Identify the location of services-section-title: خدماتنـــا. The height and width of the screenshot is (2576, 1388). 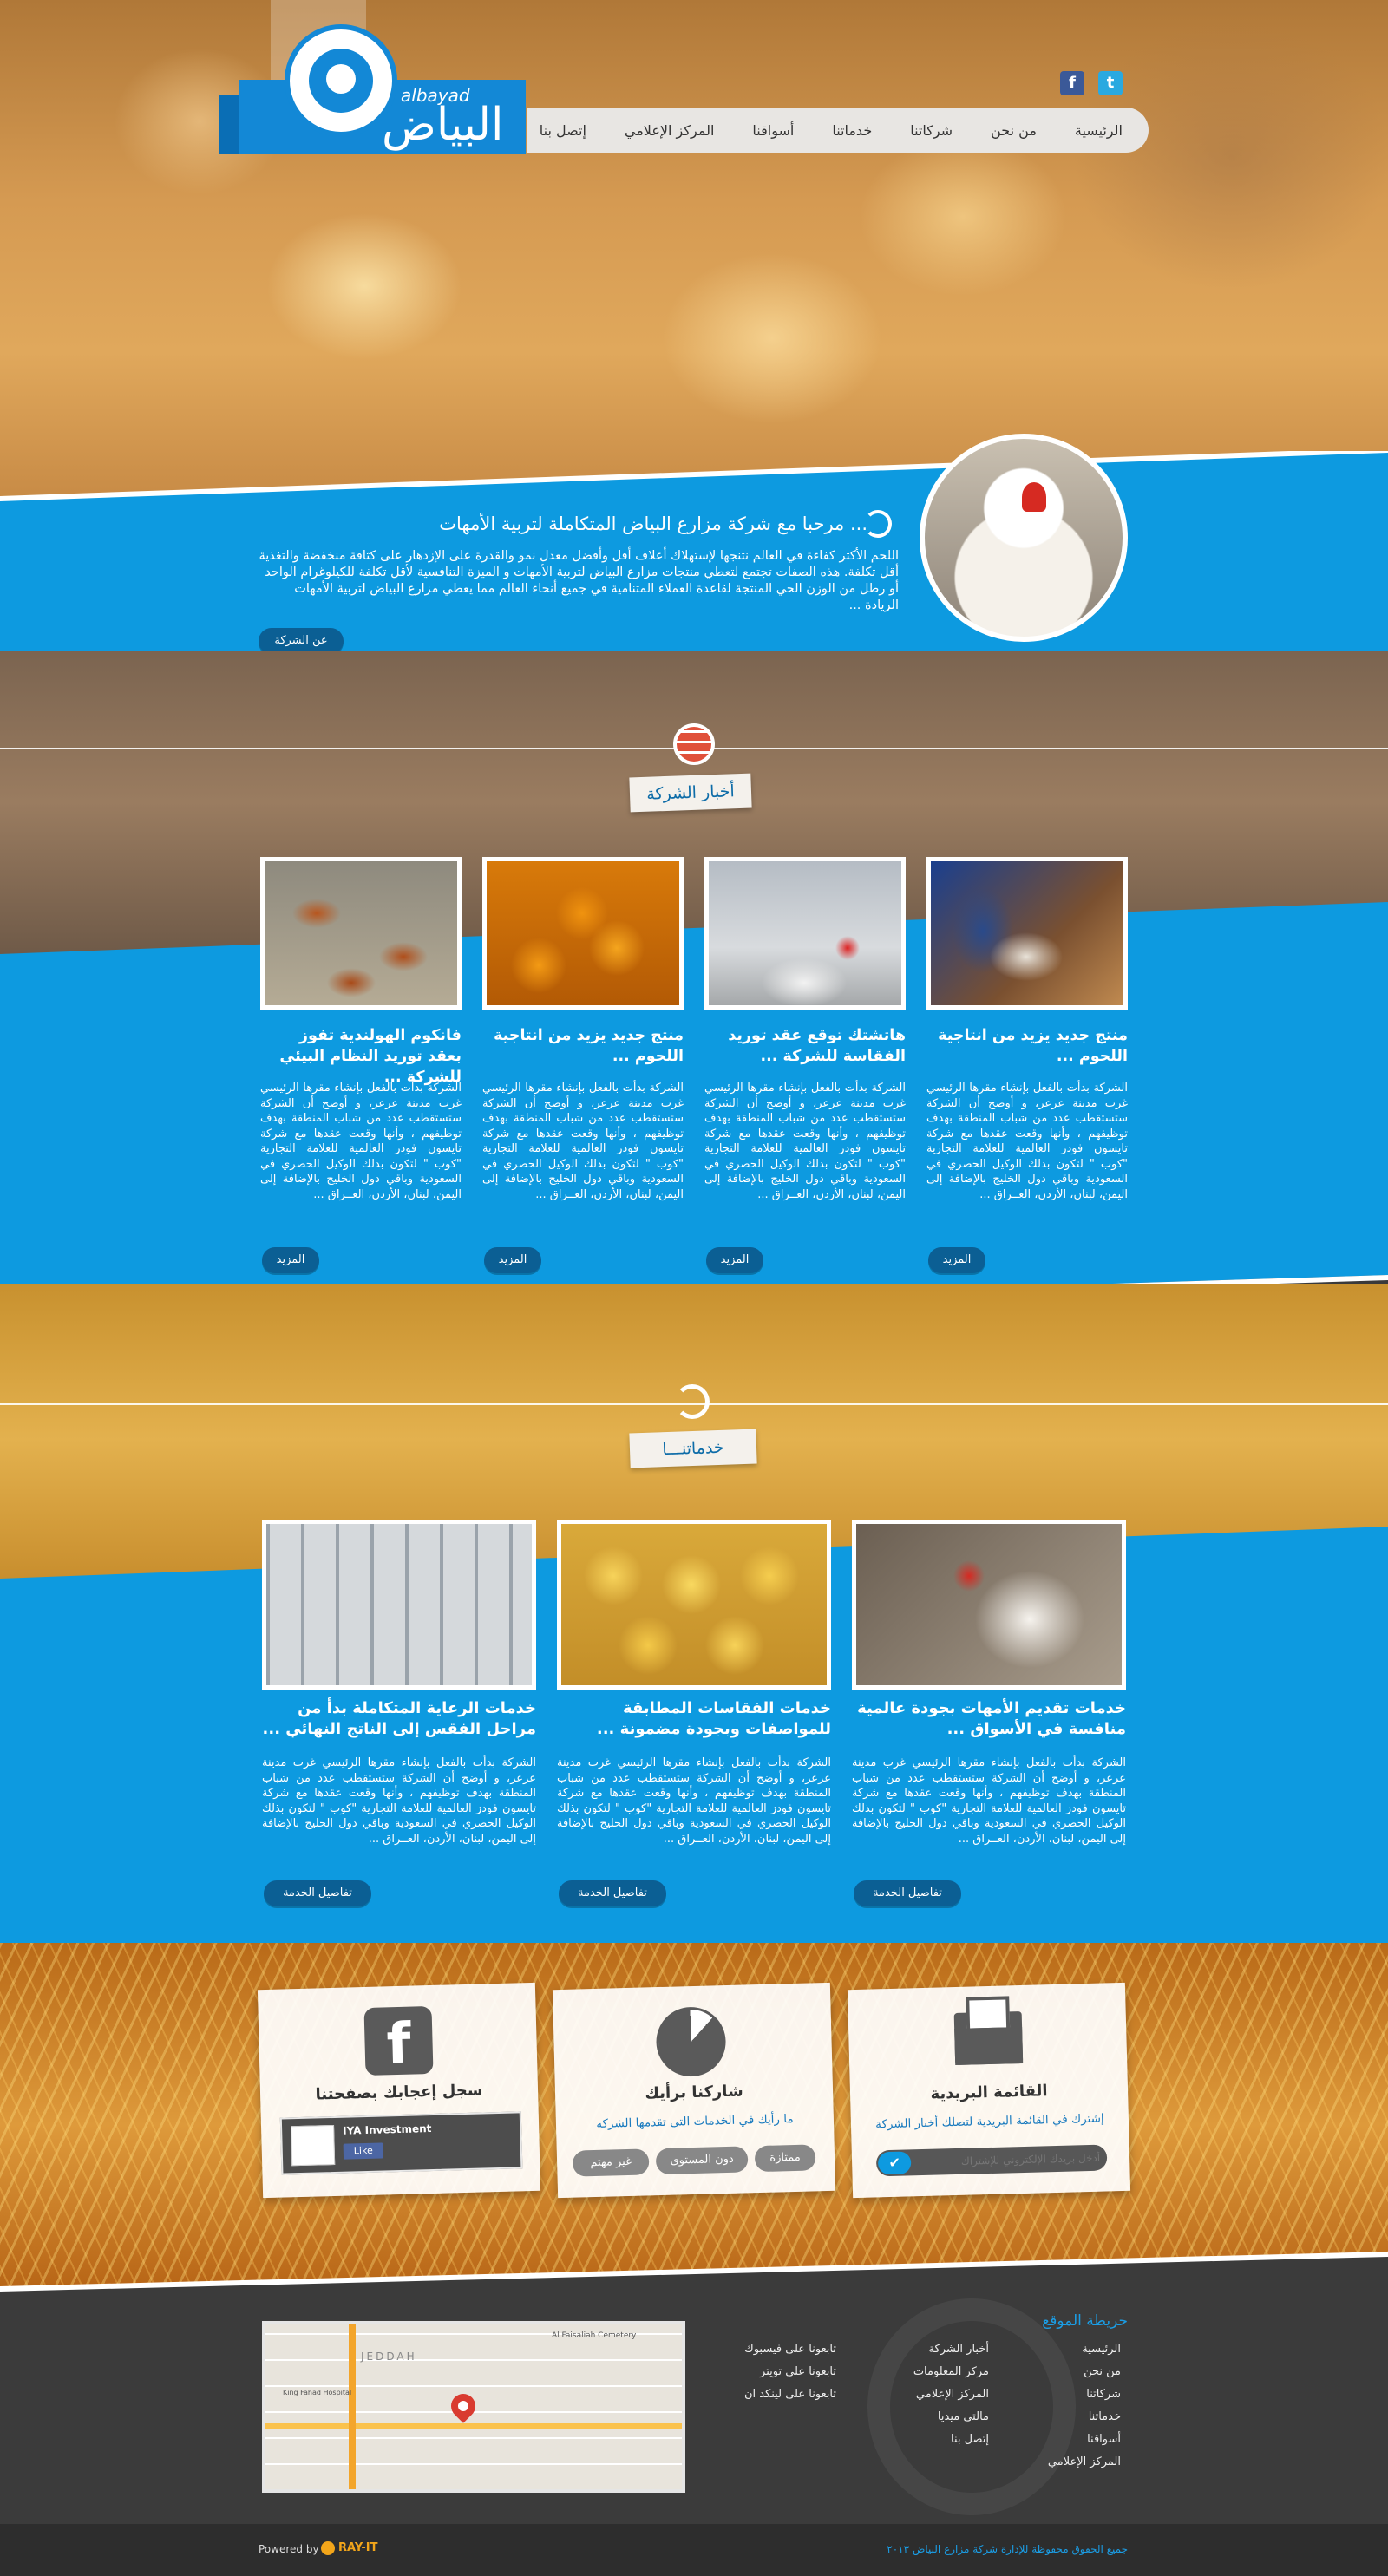
(693, 1448).